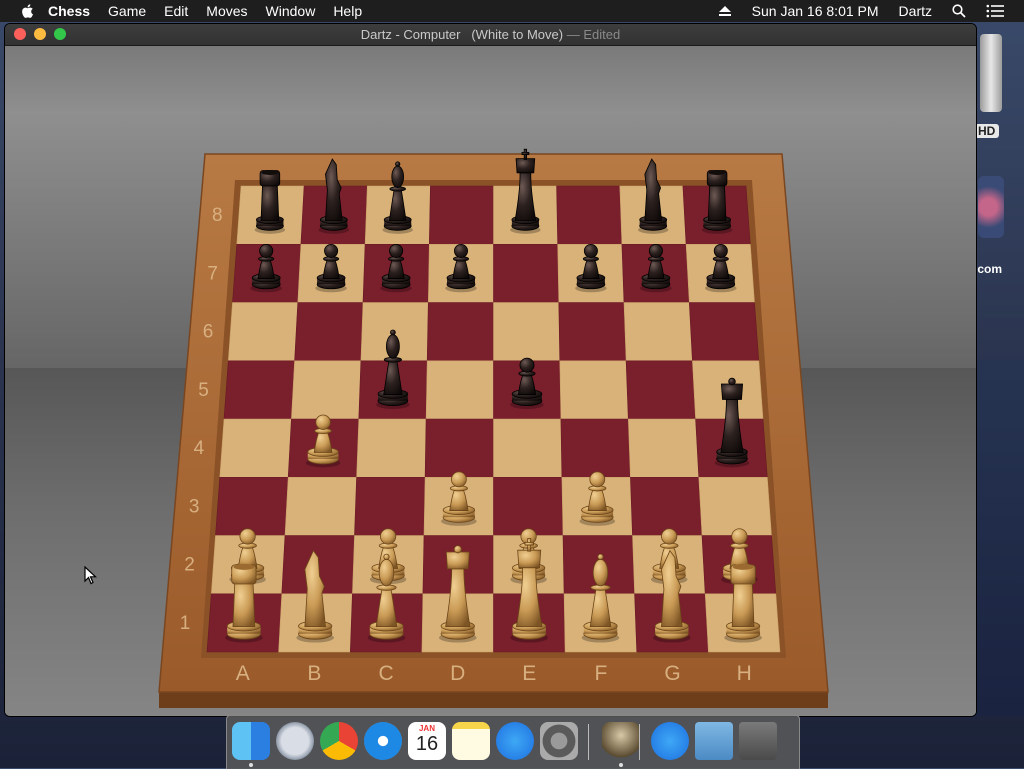 Image resolution: width=1024 pixels, height=769 pixels. Describe the element at coordinates (91, 575) in the screenshot. I see `mouse-cursor-icon` at that location.